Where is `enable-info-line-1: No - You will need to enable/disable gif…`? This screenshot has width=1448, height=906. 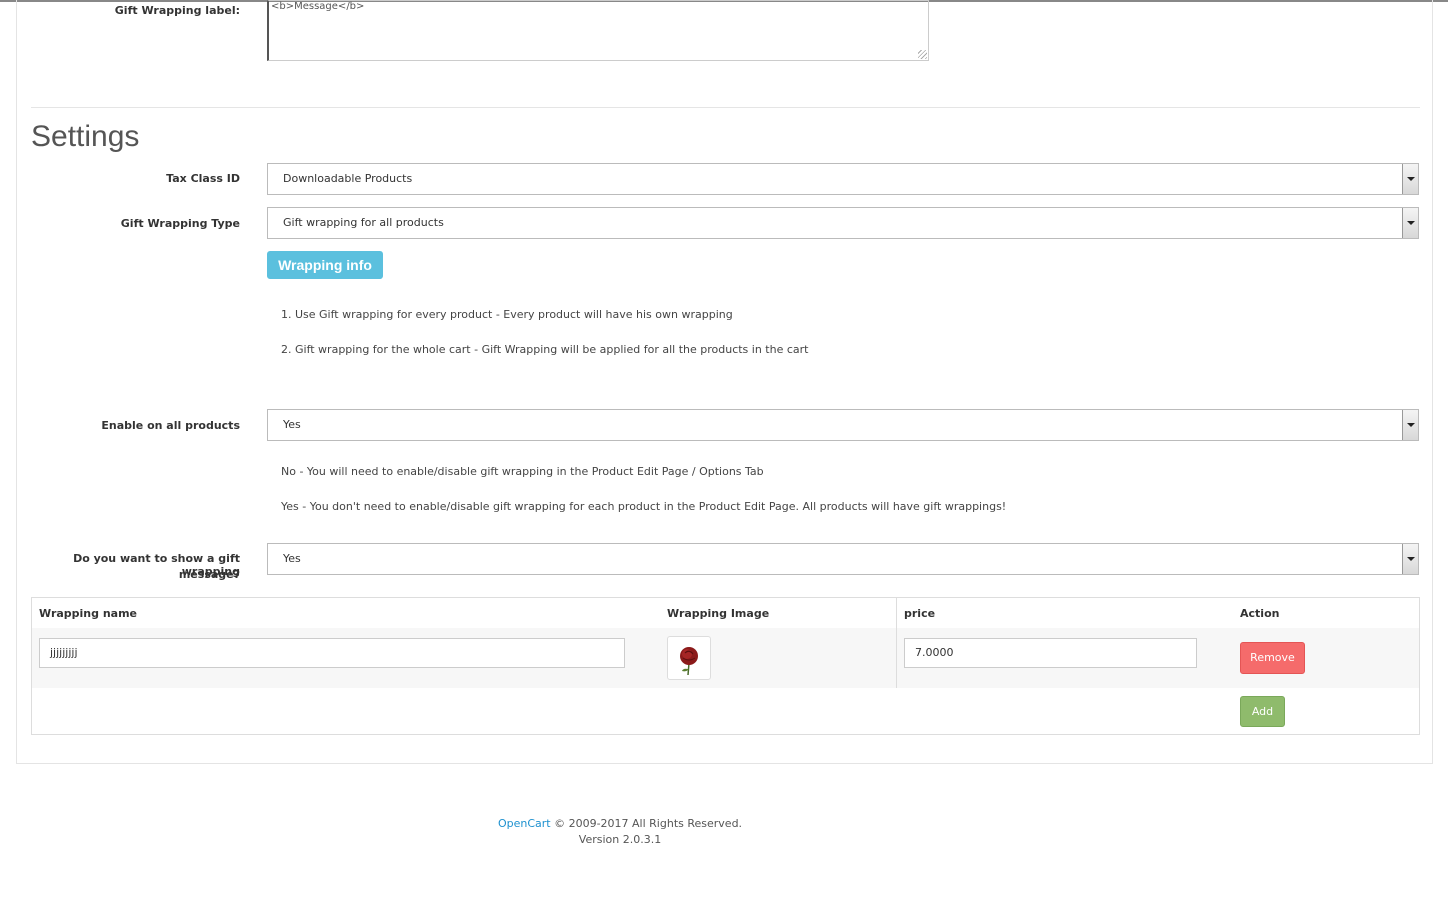
enable-info-line-1: No - You will need to enable/disable gif… is located at coordinates (522, 471).